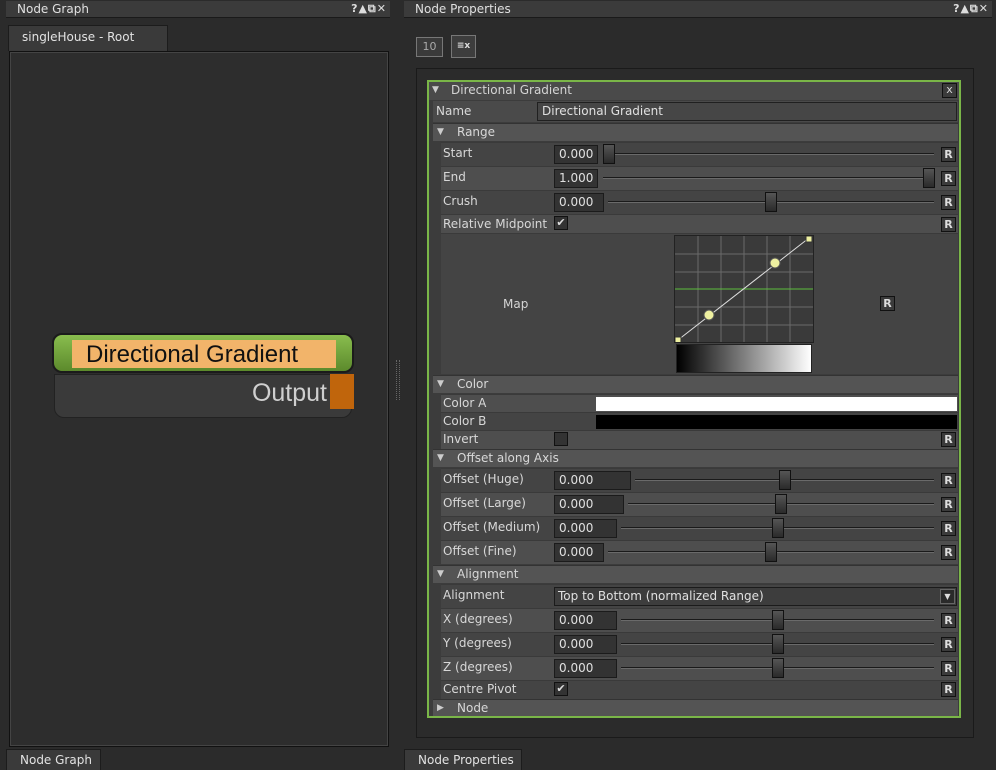 The height and width of the screenshot is (770, 996). I want to click on offset-medium-field: 0.000, so click(585, 528).